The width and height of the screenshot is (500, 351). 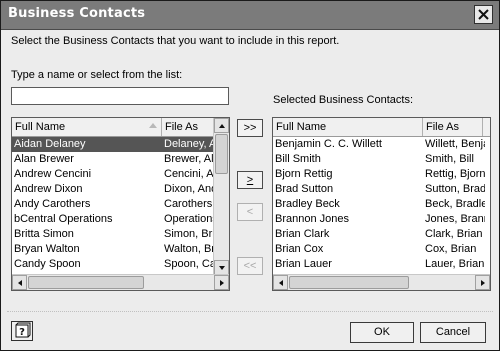 I want to click on remove-all-button: <<, so click(x=250, y=266).